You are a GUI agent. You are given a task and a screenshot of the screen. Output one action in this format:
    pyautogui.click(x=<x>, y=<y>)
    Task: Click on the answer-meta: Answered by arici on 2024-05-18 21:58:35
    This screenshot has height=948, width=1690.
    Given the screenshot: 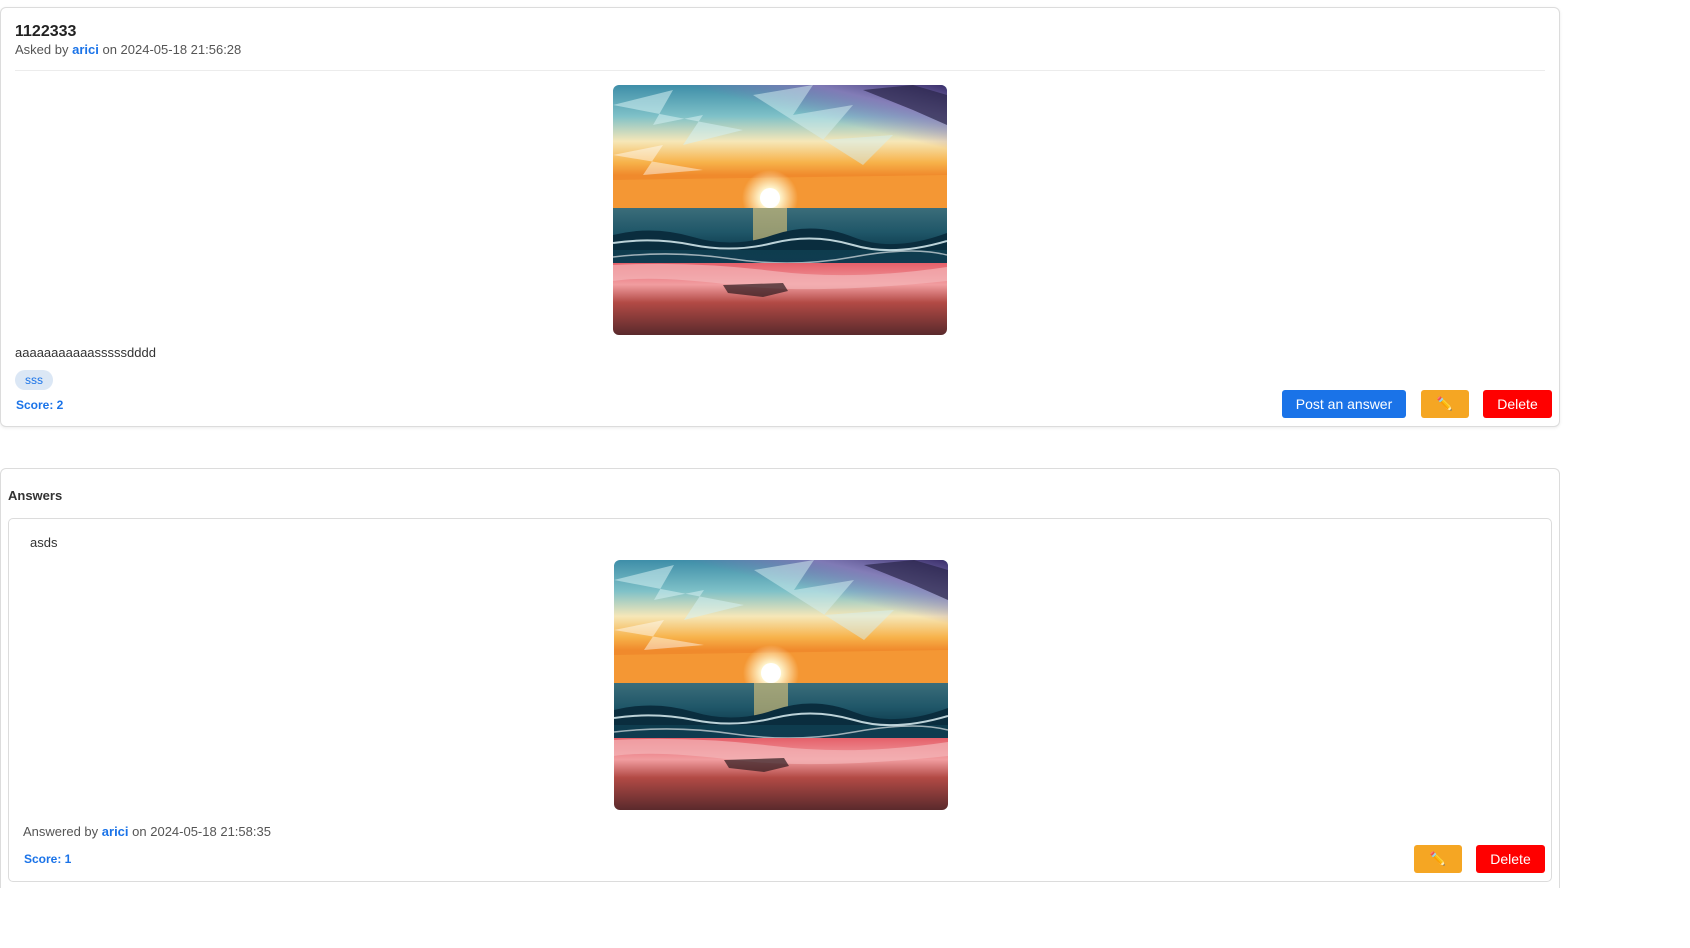 What is the action you would take?
    pyautogui.click(x=147, y=831)
    